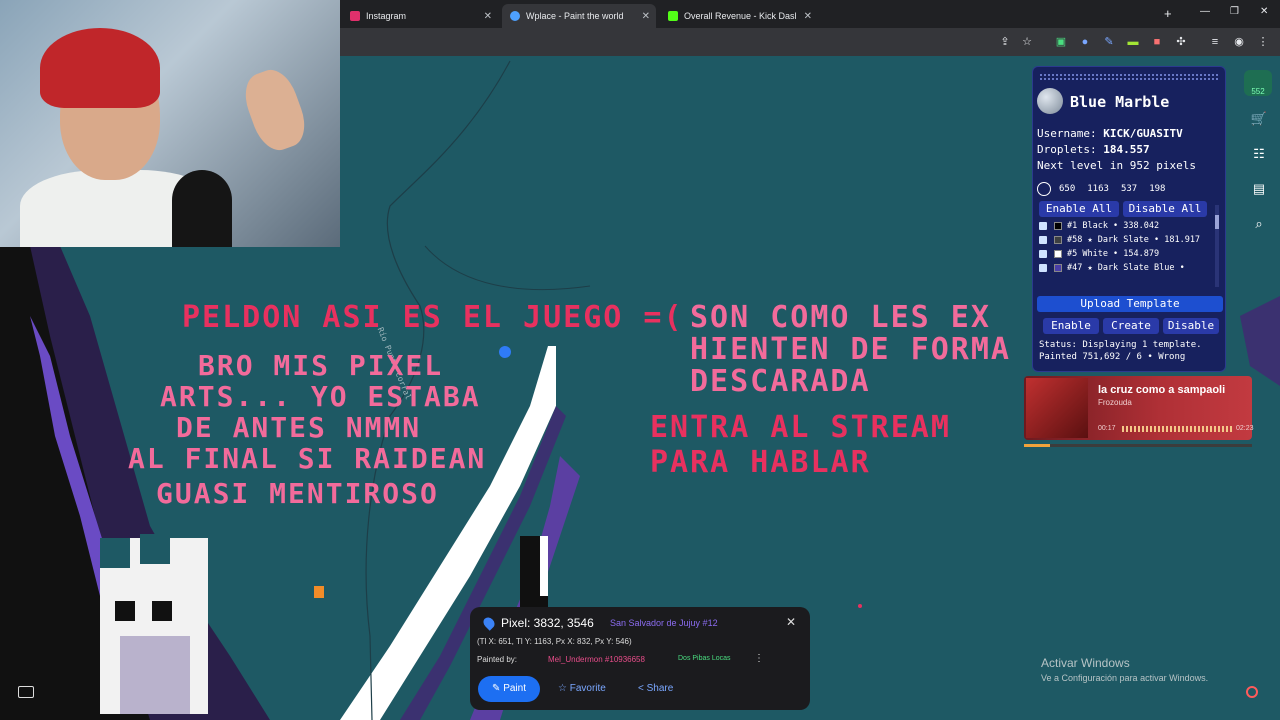  I want to click on song-artist: Frozouda, so click(1115, 402).